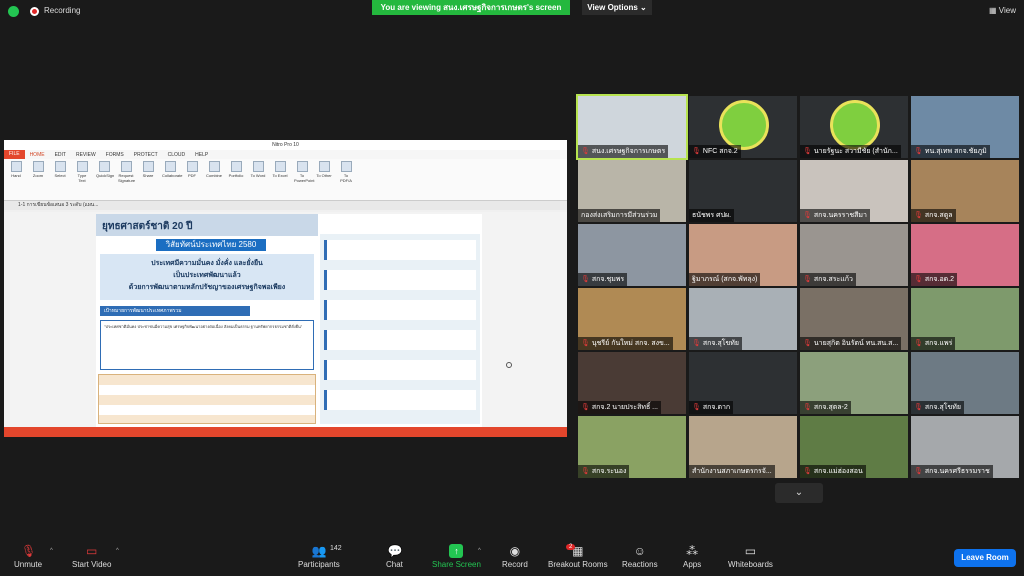 This screenshot has height=576, width=1024. I want to click on participant-name-text: สกจ.นครราชสีมา, so click(840, 215).